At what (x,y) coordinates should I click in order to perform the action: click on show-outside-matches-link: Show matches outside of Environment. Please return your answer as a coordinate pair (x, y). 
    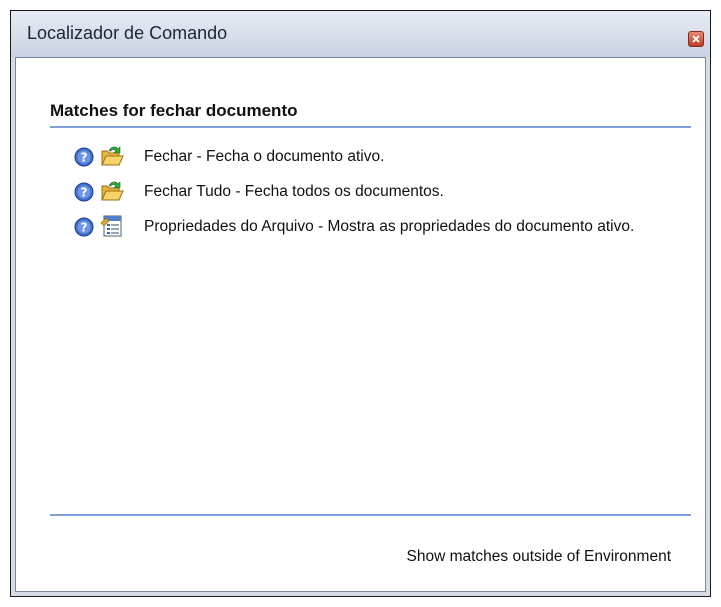
    Looking at the image, I should click on (539, 557).